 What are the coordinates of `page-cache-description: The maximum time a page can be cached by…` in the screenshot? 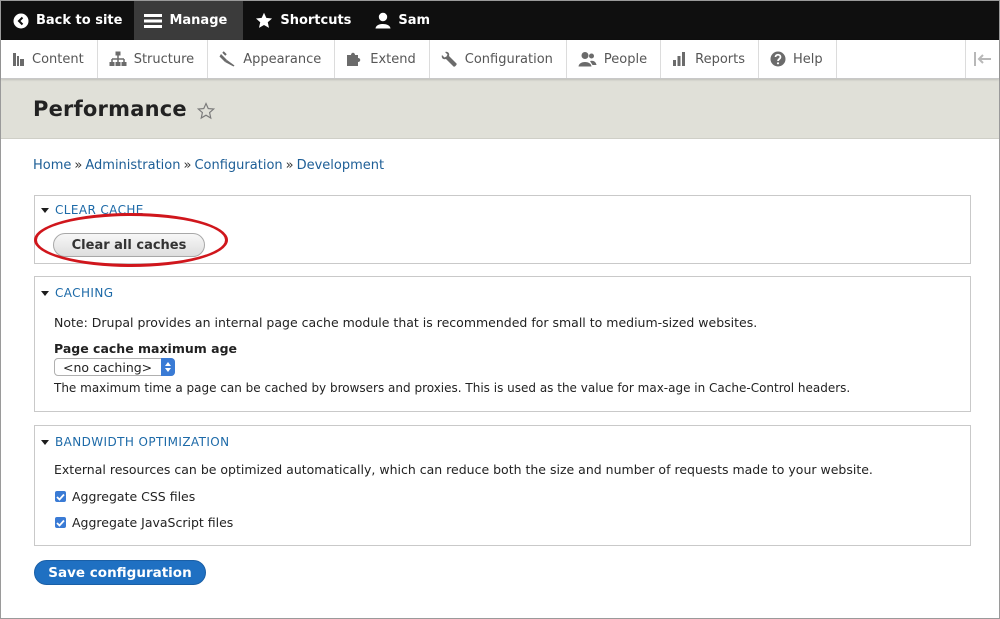 It's located at (452, 388).